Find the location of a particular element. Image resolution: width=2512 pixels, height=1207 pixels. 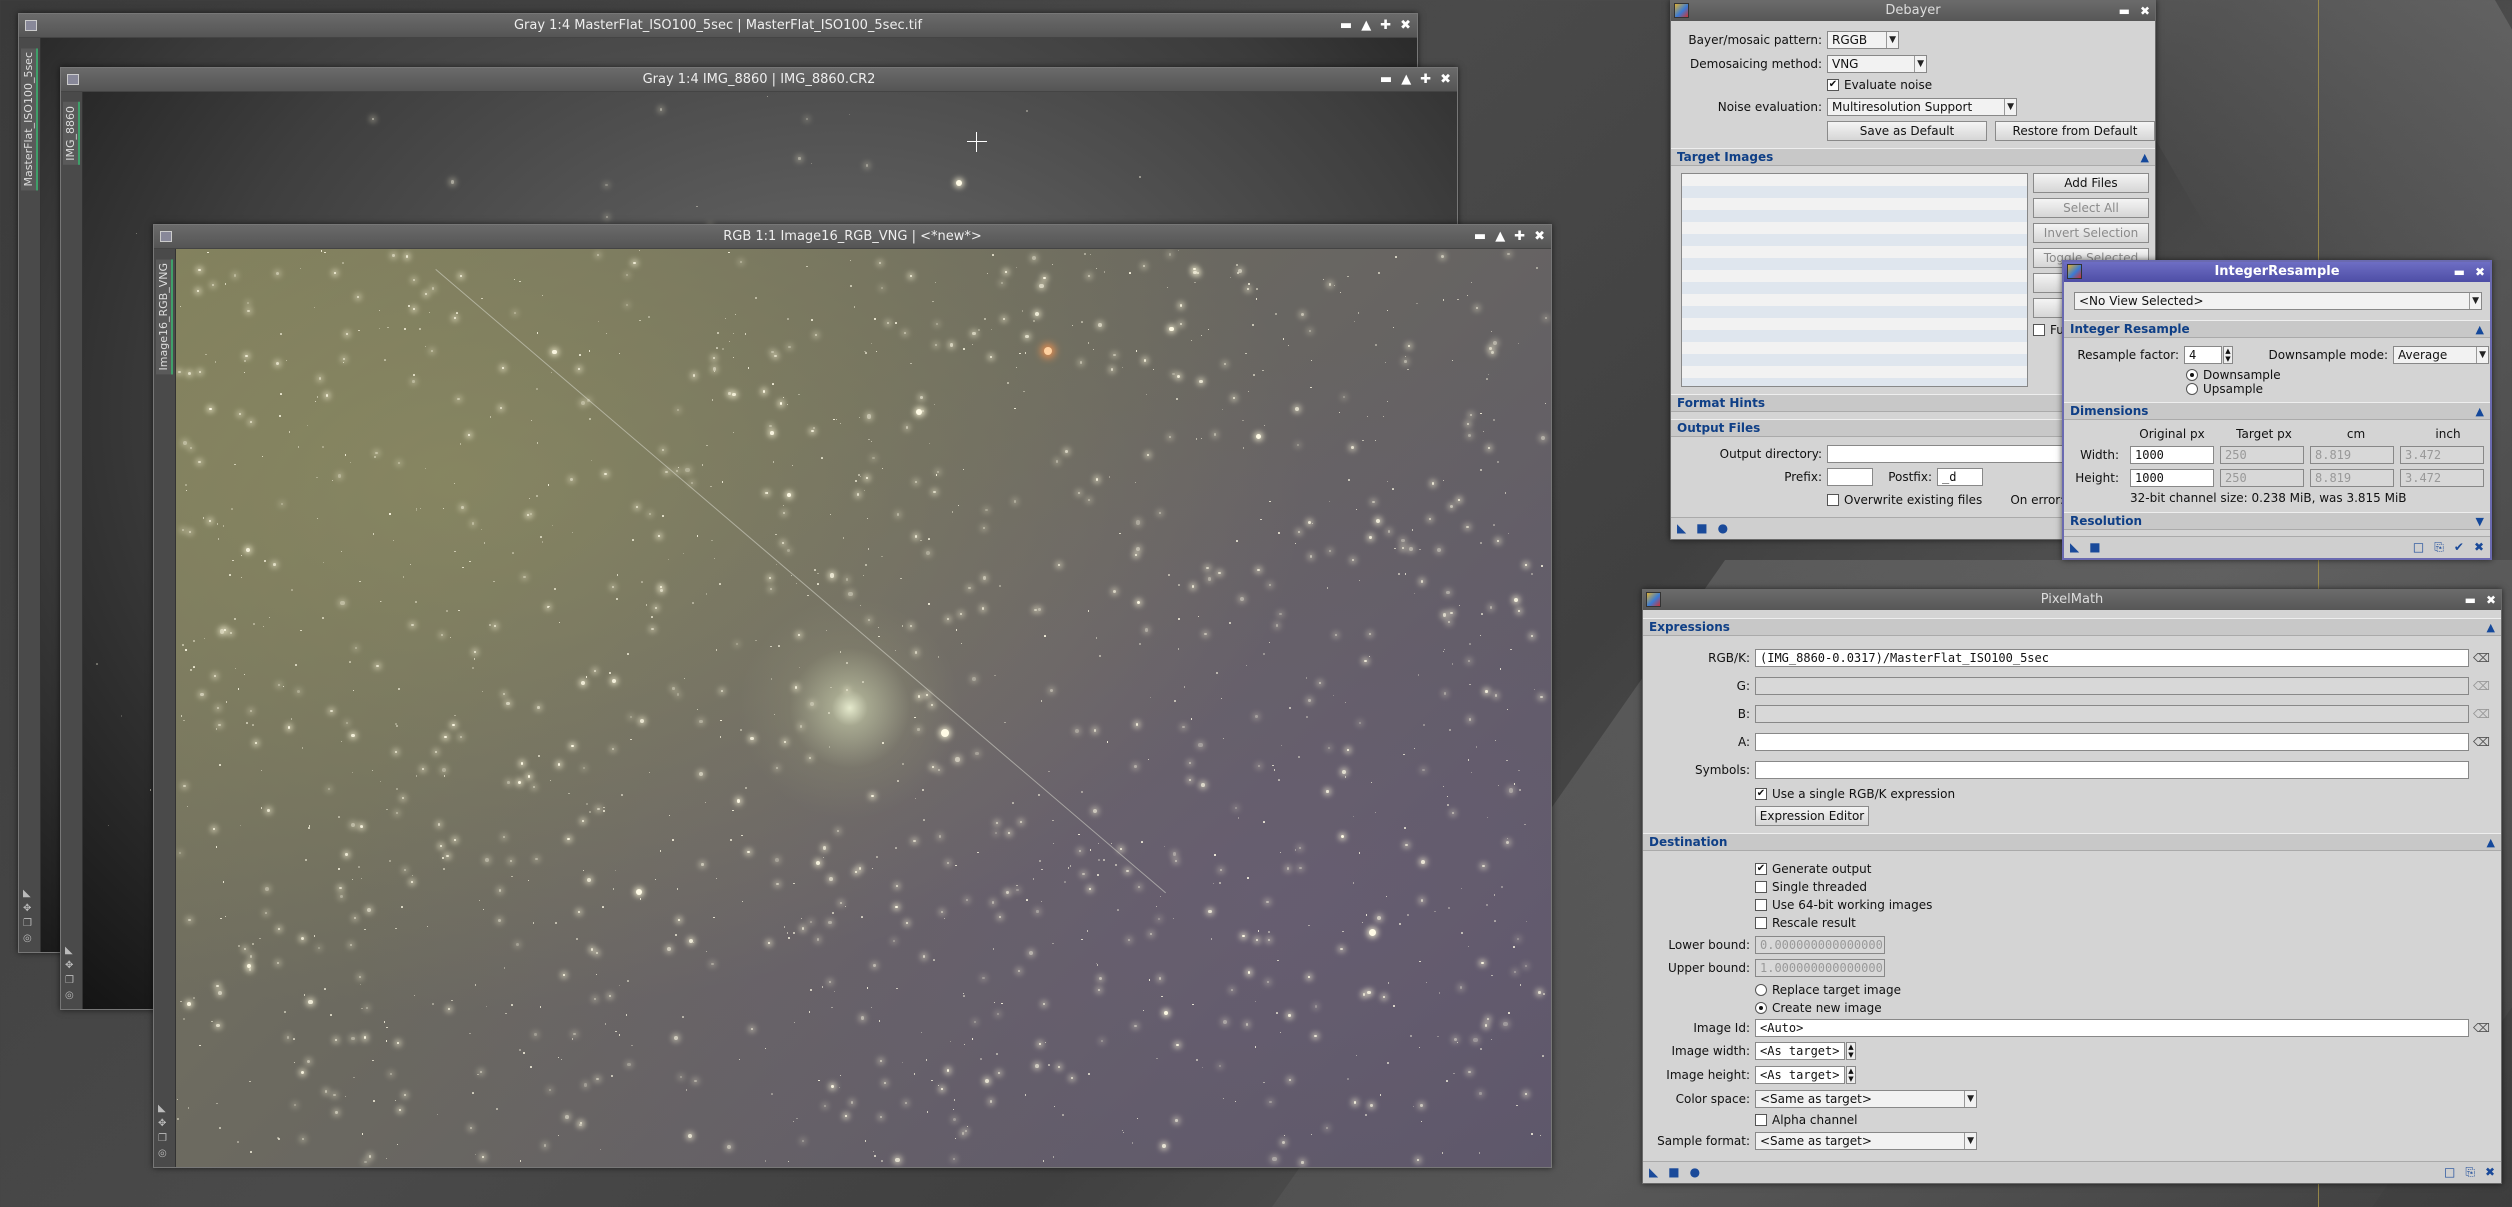

view-tab: Image16_RGB_VNG is located at coordinates (164, 317).